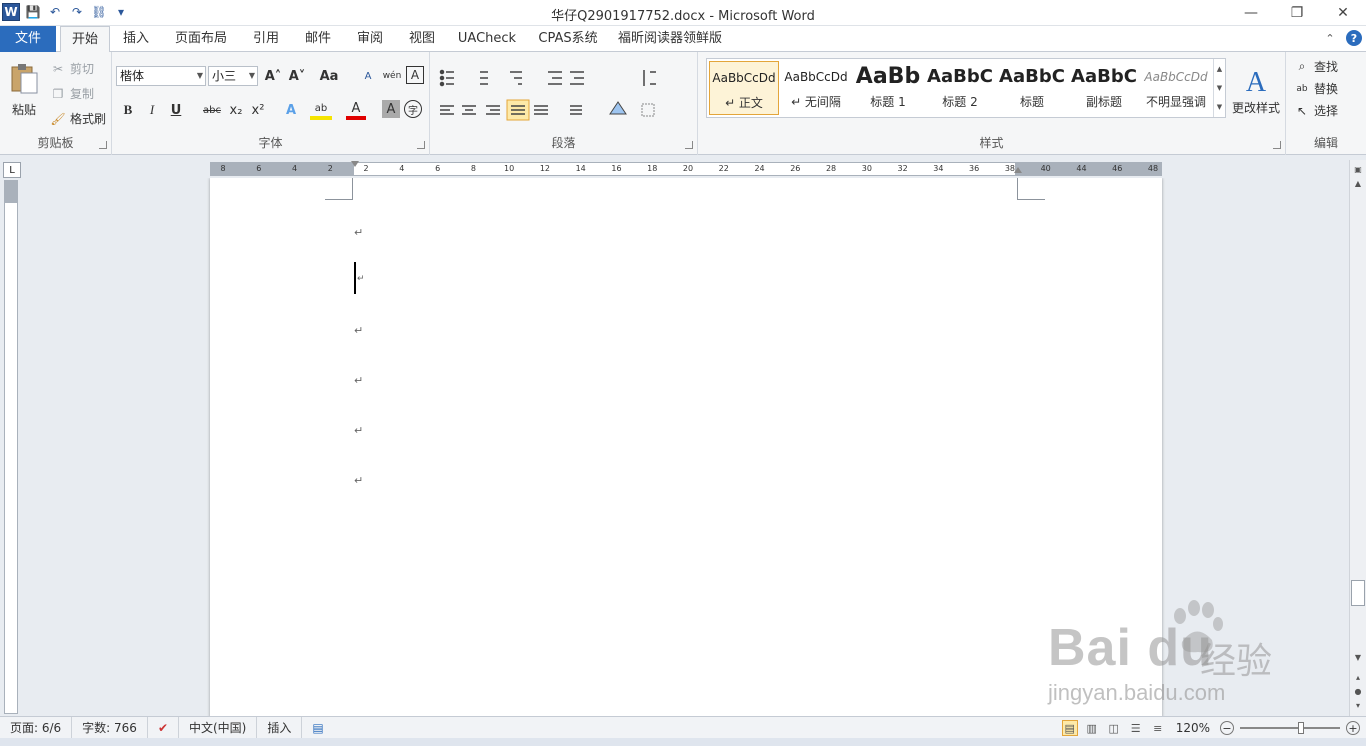  I want to click on change-case-icon: Aa, so click(329, 76).